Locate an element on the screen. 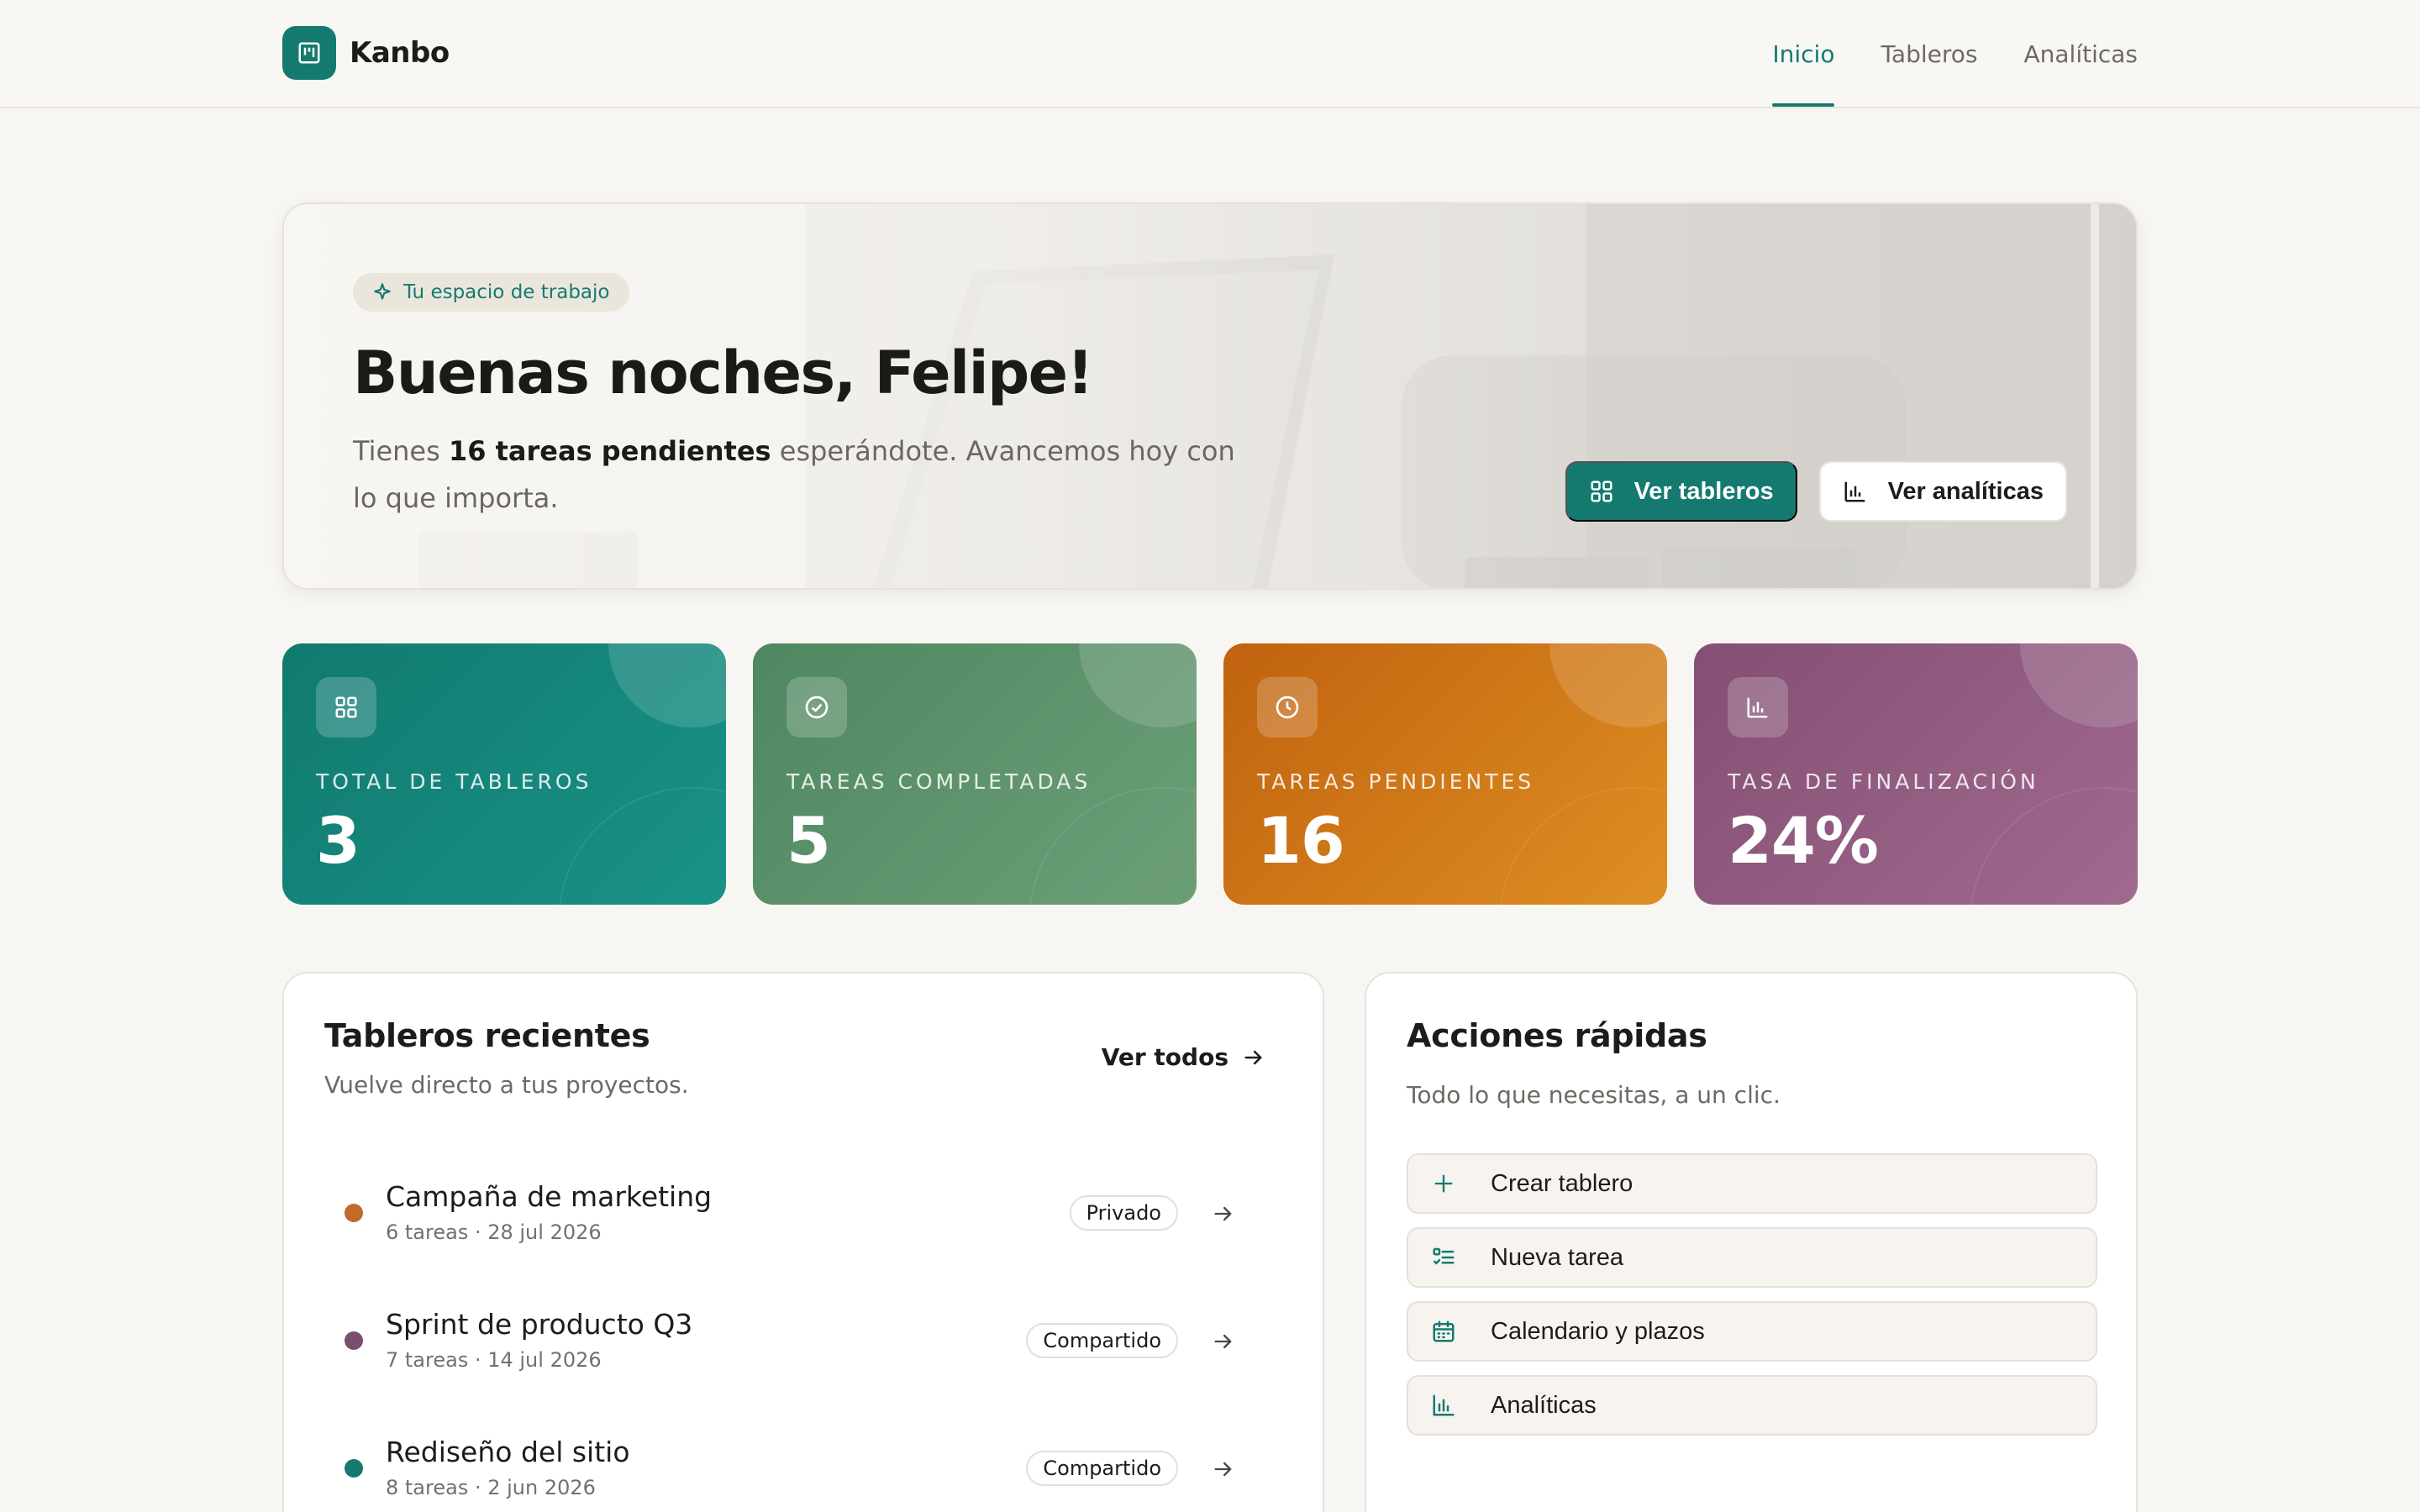 Image resolution: width=2420 pixels, height=1512 pixels. greeting-title: Buenas noches, Felipe! is located at coordinates (723, 373).